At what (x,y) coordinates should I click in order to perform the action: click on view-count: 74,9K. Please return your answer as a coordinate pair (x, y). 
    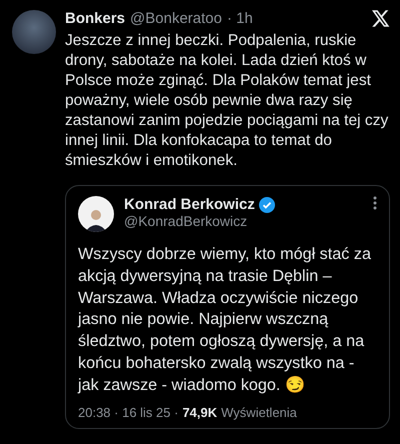
    Looking at the image, I should click on (200, 412).